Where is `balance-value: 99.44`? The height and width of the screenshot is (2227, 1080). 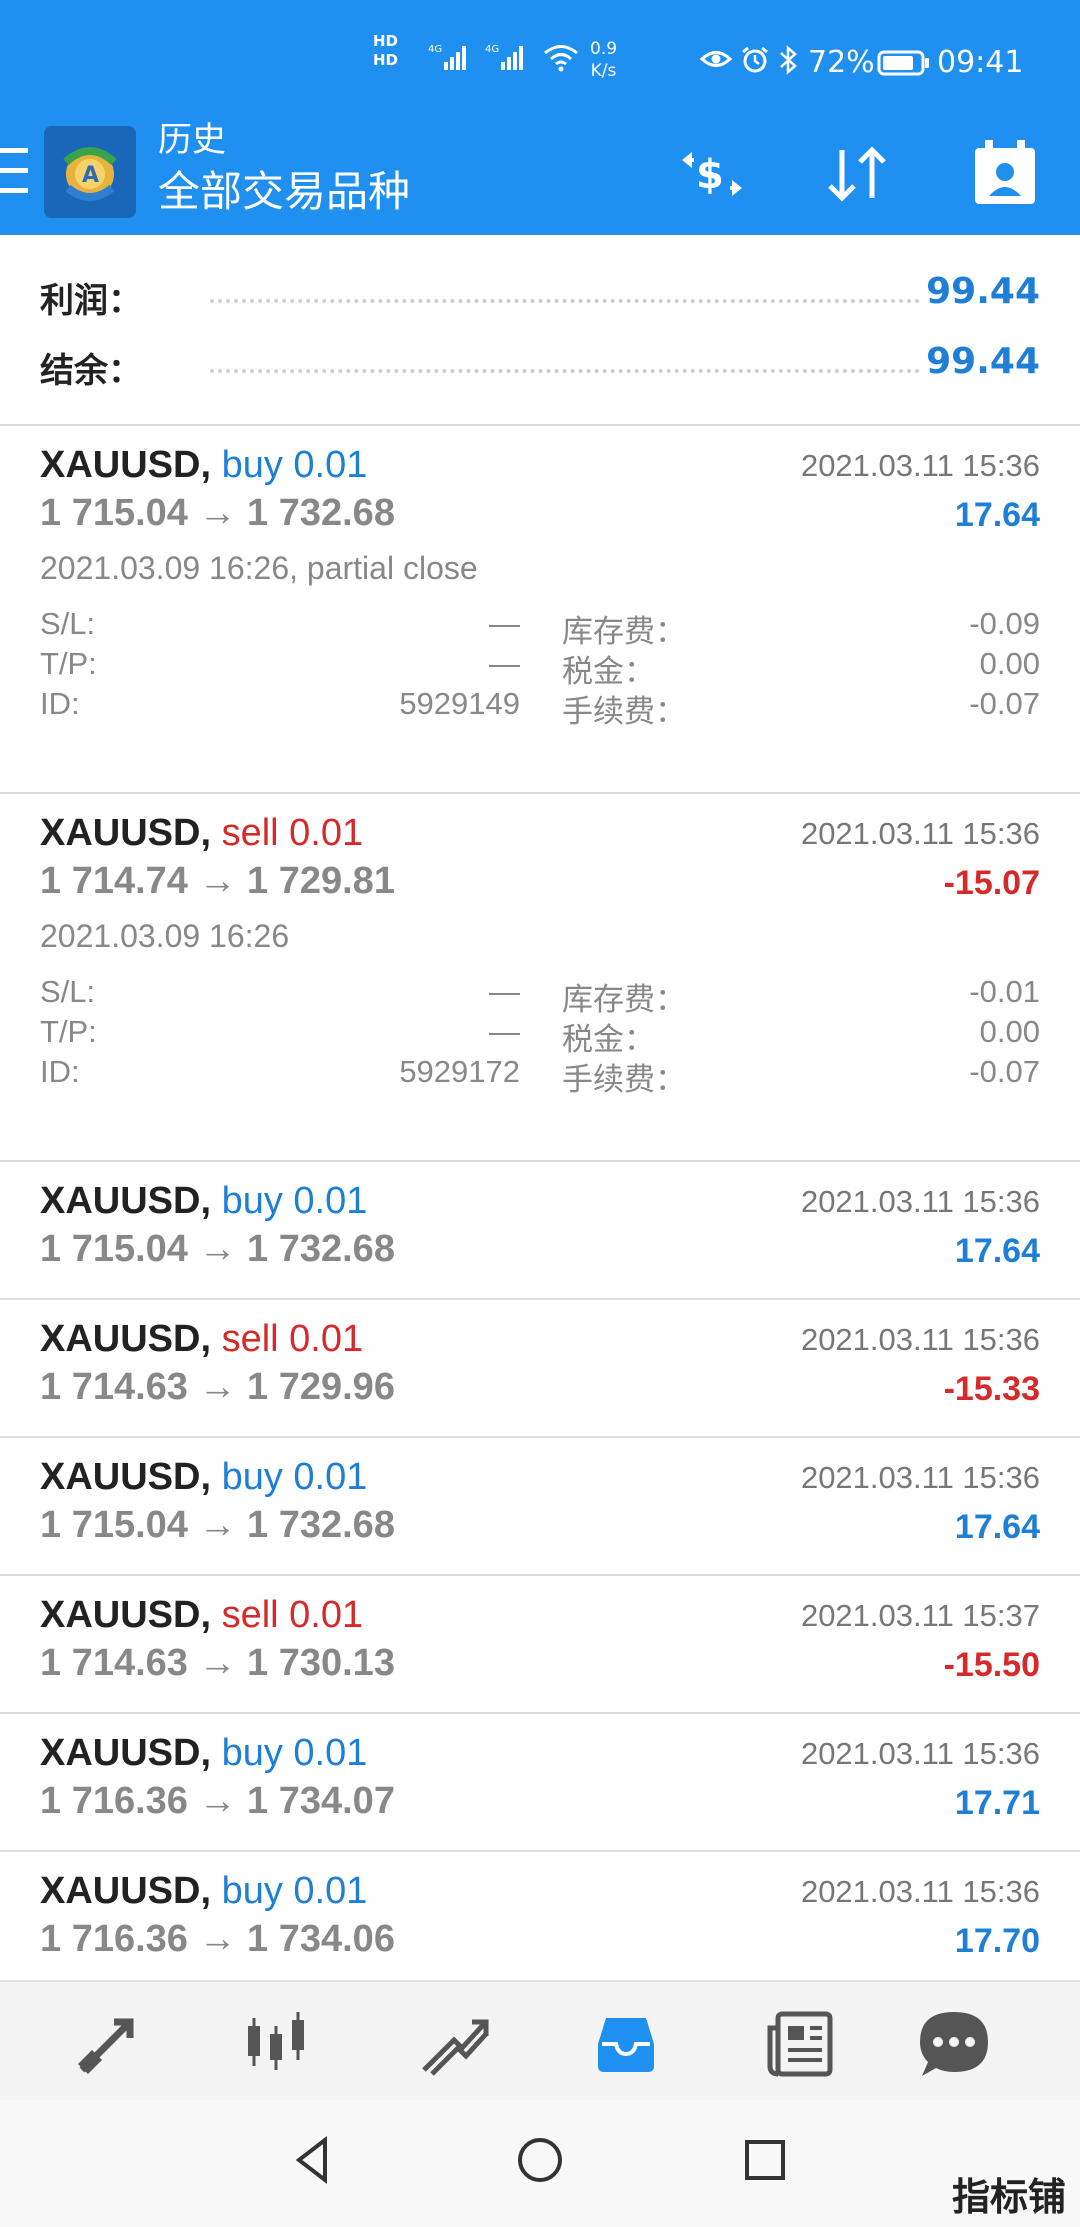 balance-value: 99.44 is located at coordinates (983, 361).